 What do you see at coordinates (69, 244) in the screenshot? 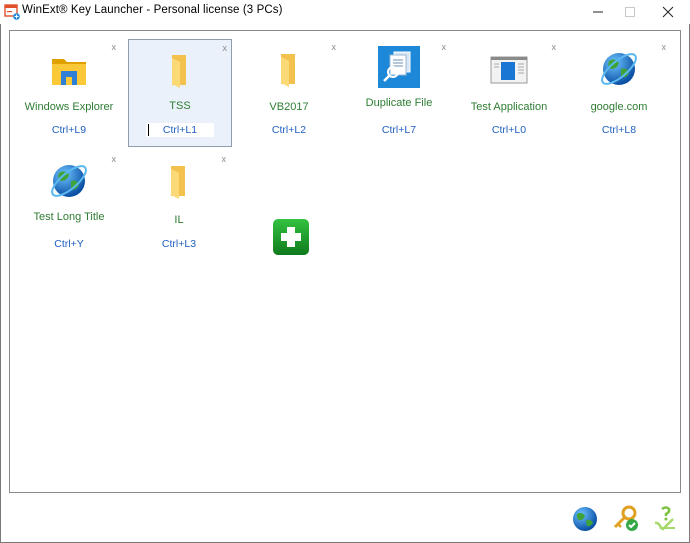
I see `tile-hotkey: Ctrl+Y` at bounding box center [69, 244].